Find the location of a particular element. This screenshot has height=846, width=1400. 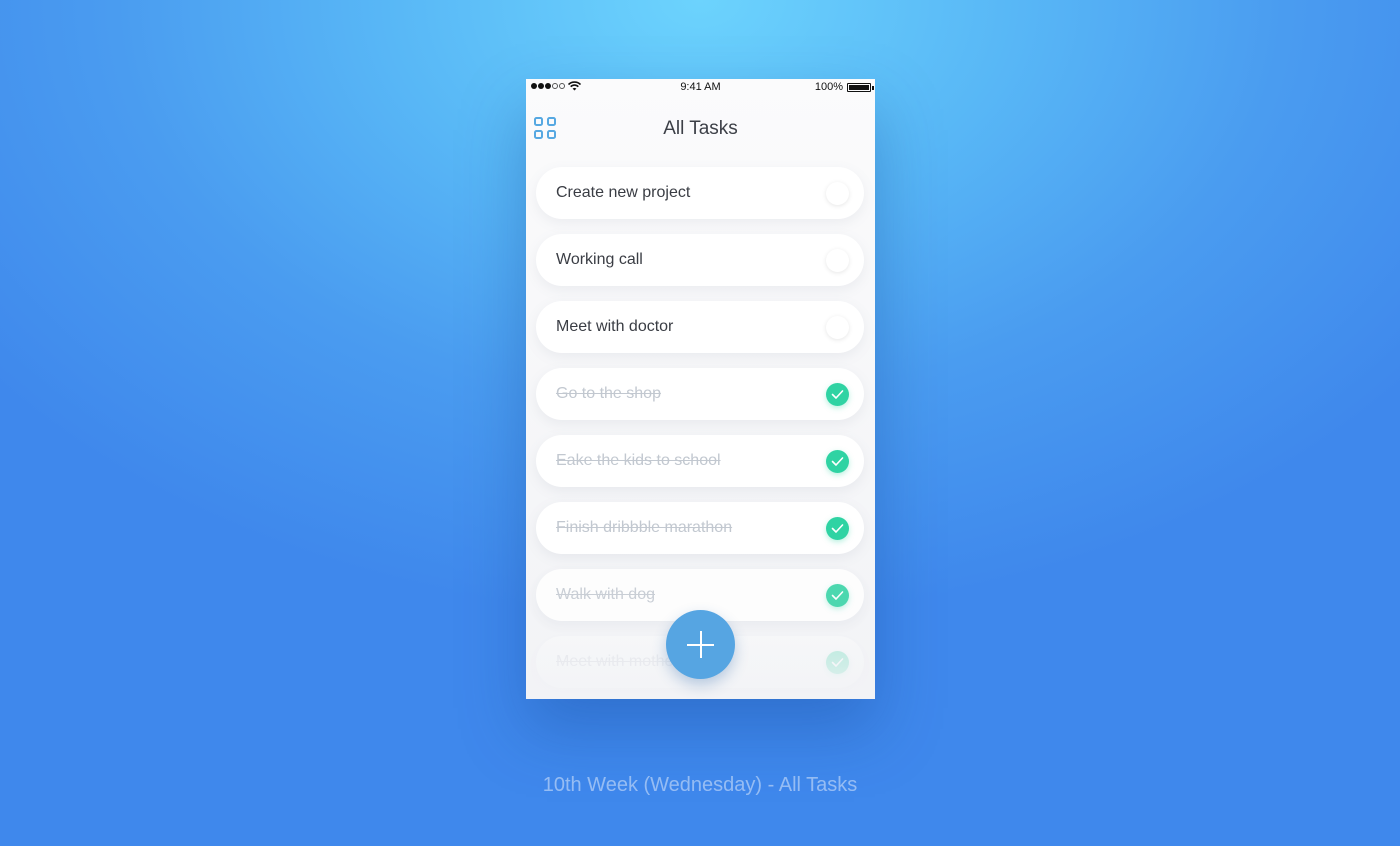

task-label: Finish dribbble marathon is located at coordinates (644, 527).